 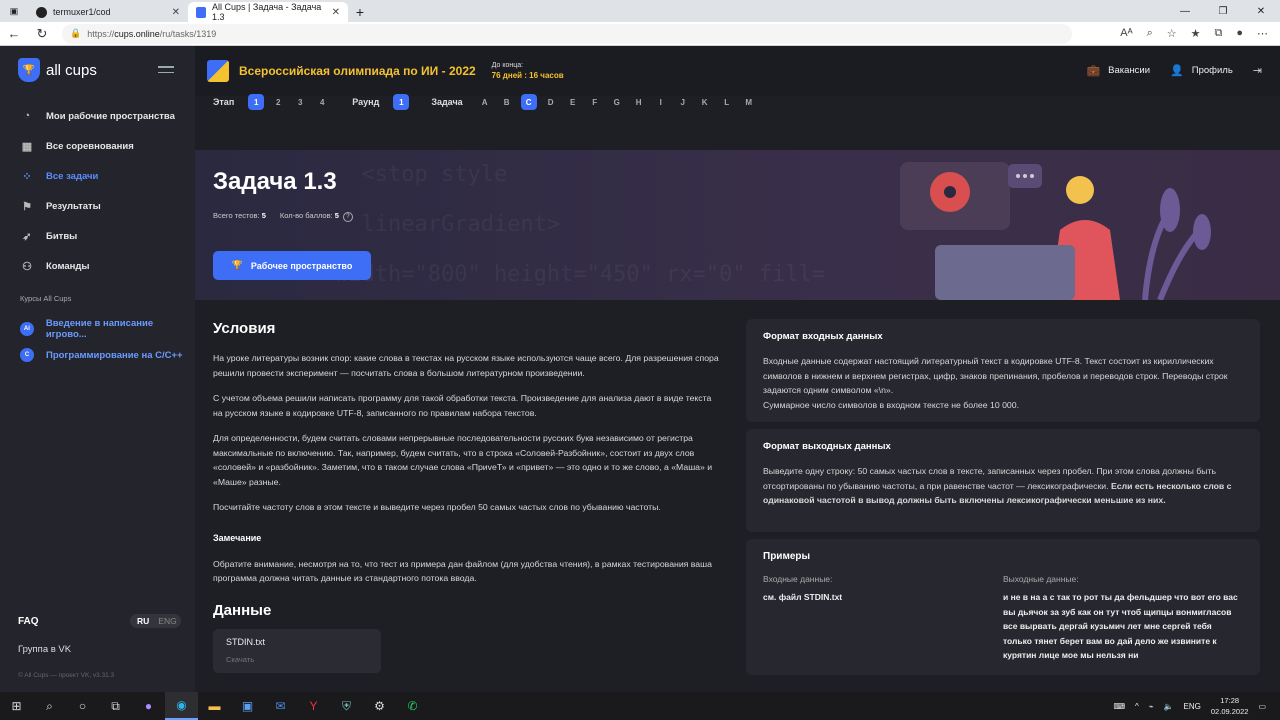 I want to click on tray-expand-icon: ^, so click(x=1137, y=706).